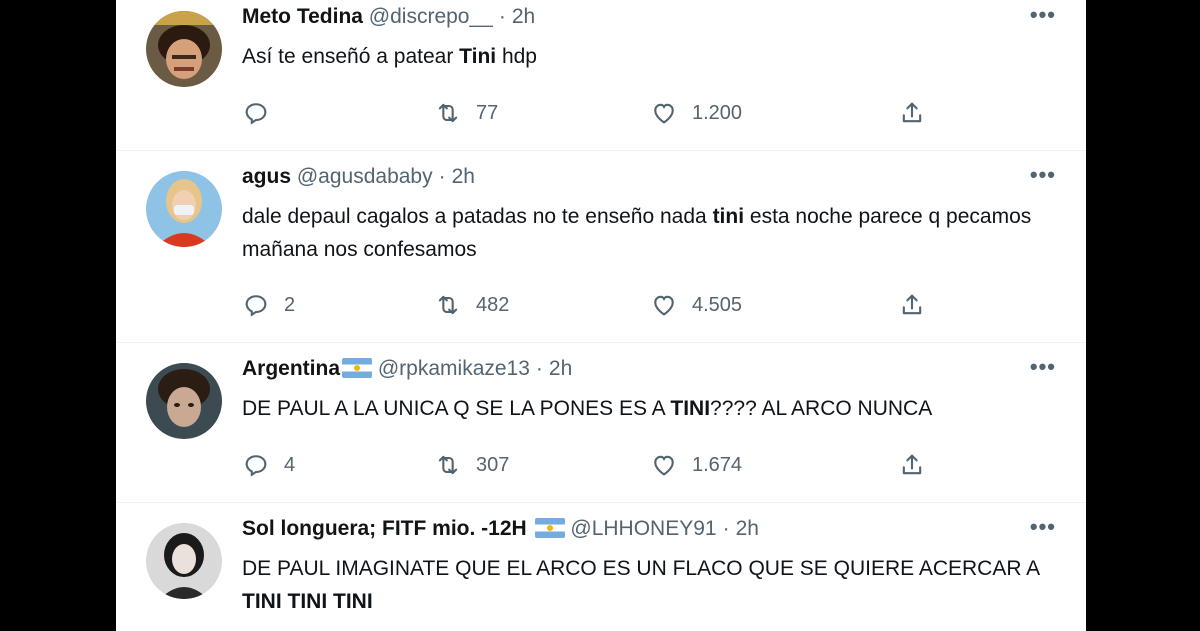  What do you see at coordinates (592, 465) in the screenshot?
I see `tweet-actions: 4 307 1.674` at bounding box center [592, 465].